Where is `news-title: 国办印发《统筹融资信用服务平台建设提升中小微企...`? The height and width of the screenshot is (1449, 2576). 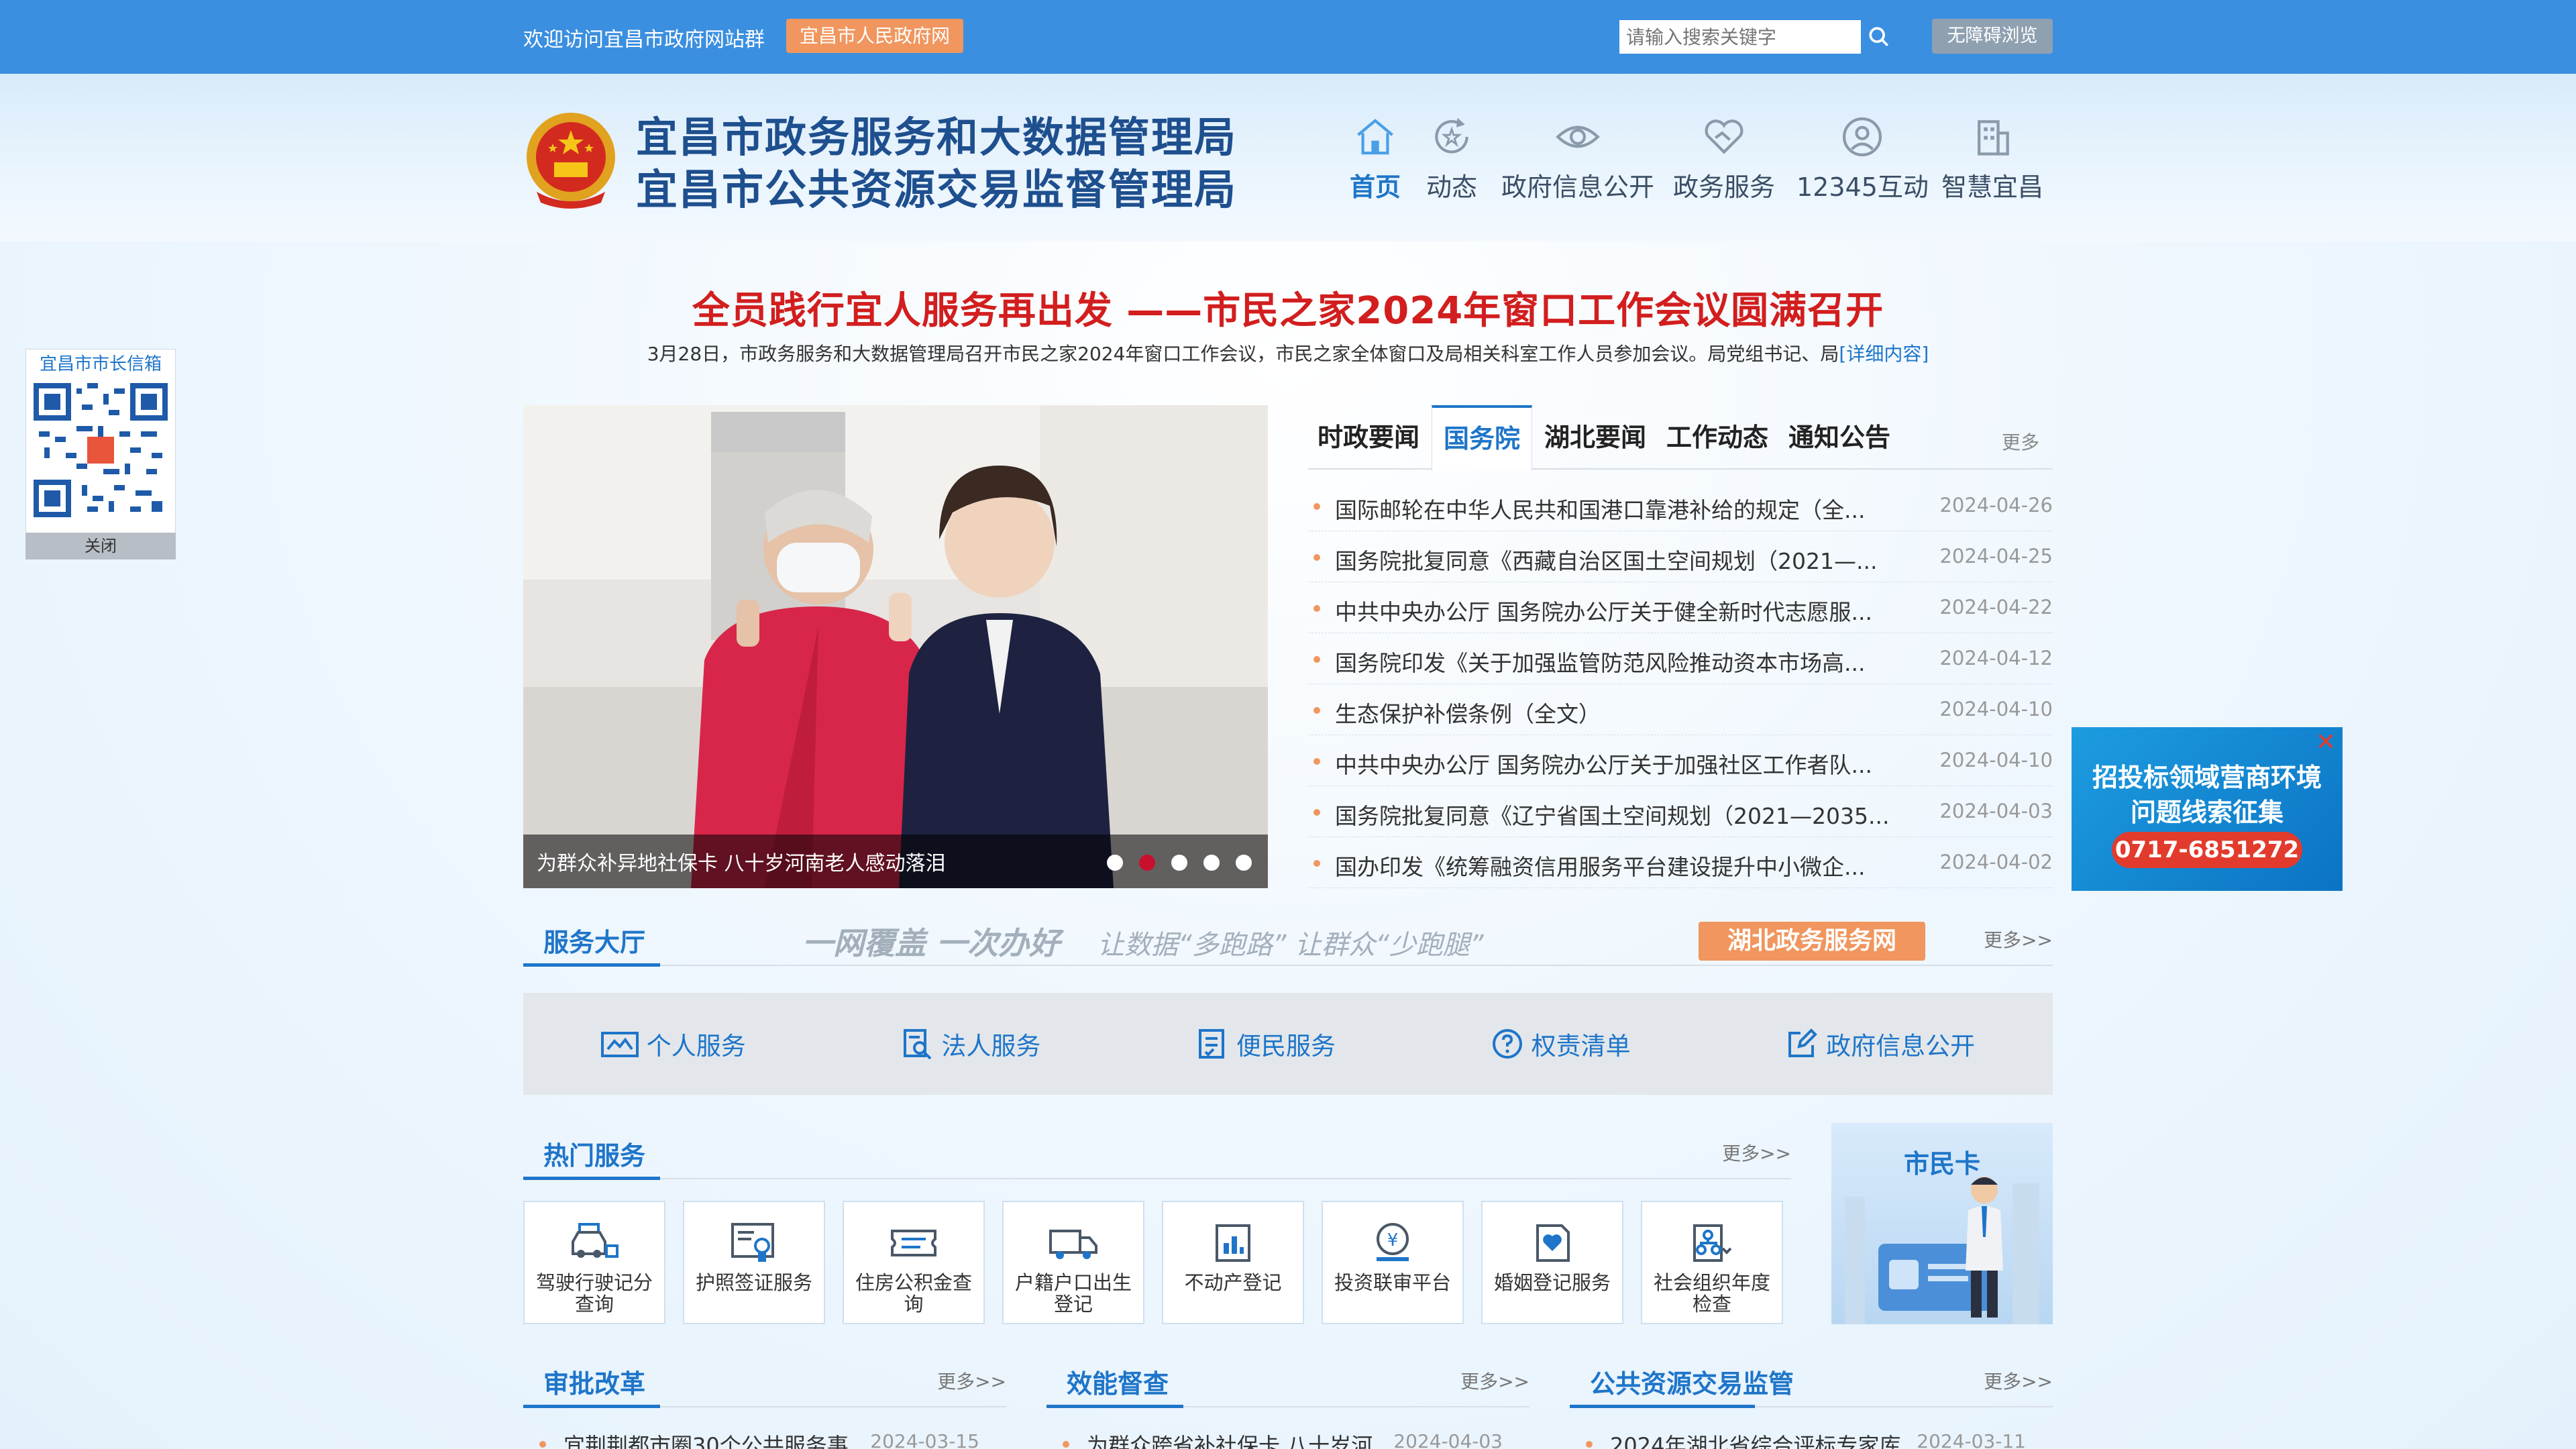 news-title: 国办印发《统筹融资信用服务平台建设提升中小微企... is located at coordinates (1600, 865).